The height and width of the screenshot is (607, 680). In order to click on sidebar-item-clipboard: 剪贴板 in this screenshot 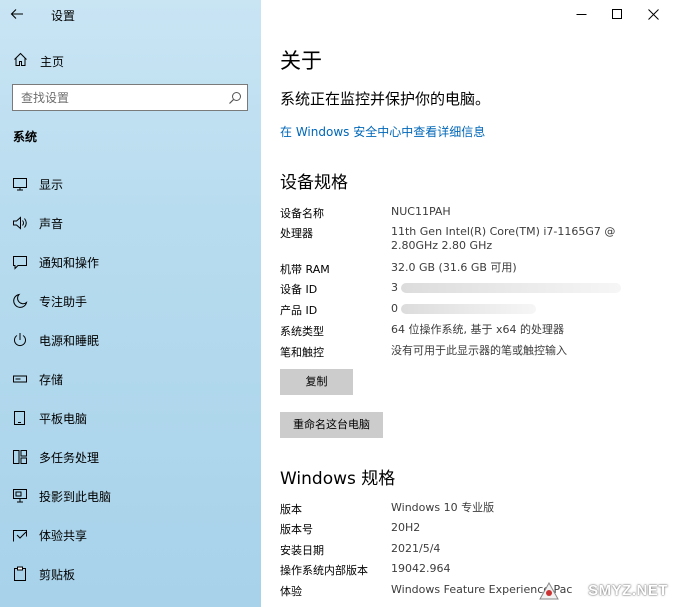, I will do `click(130, 579)`.